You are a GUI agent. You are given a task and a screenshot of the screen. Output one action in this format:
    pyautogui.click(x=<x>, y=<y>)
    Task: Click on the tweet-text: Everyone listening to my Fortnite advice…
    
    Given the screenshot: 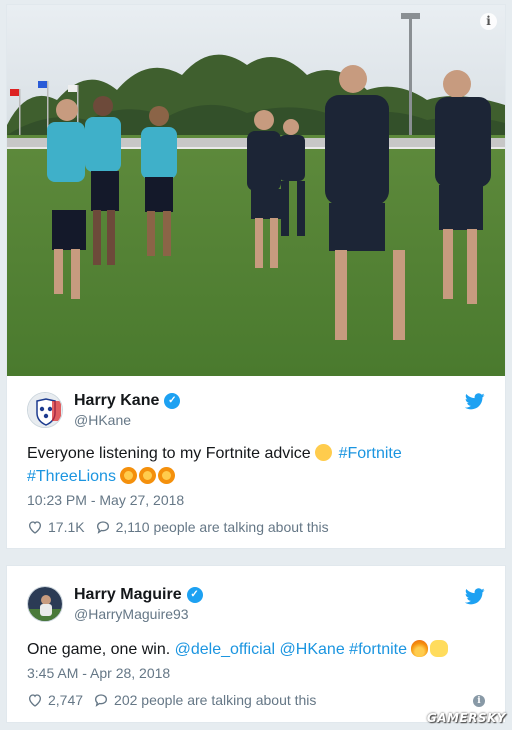 What is the action you would take?
    pyautogui.click(x=256, y=465)
    